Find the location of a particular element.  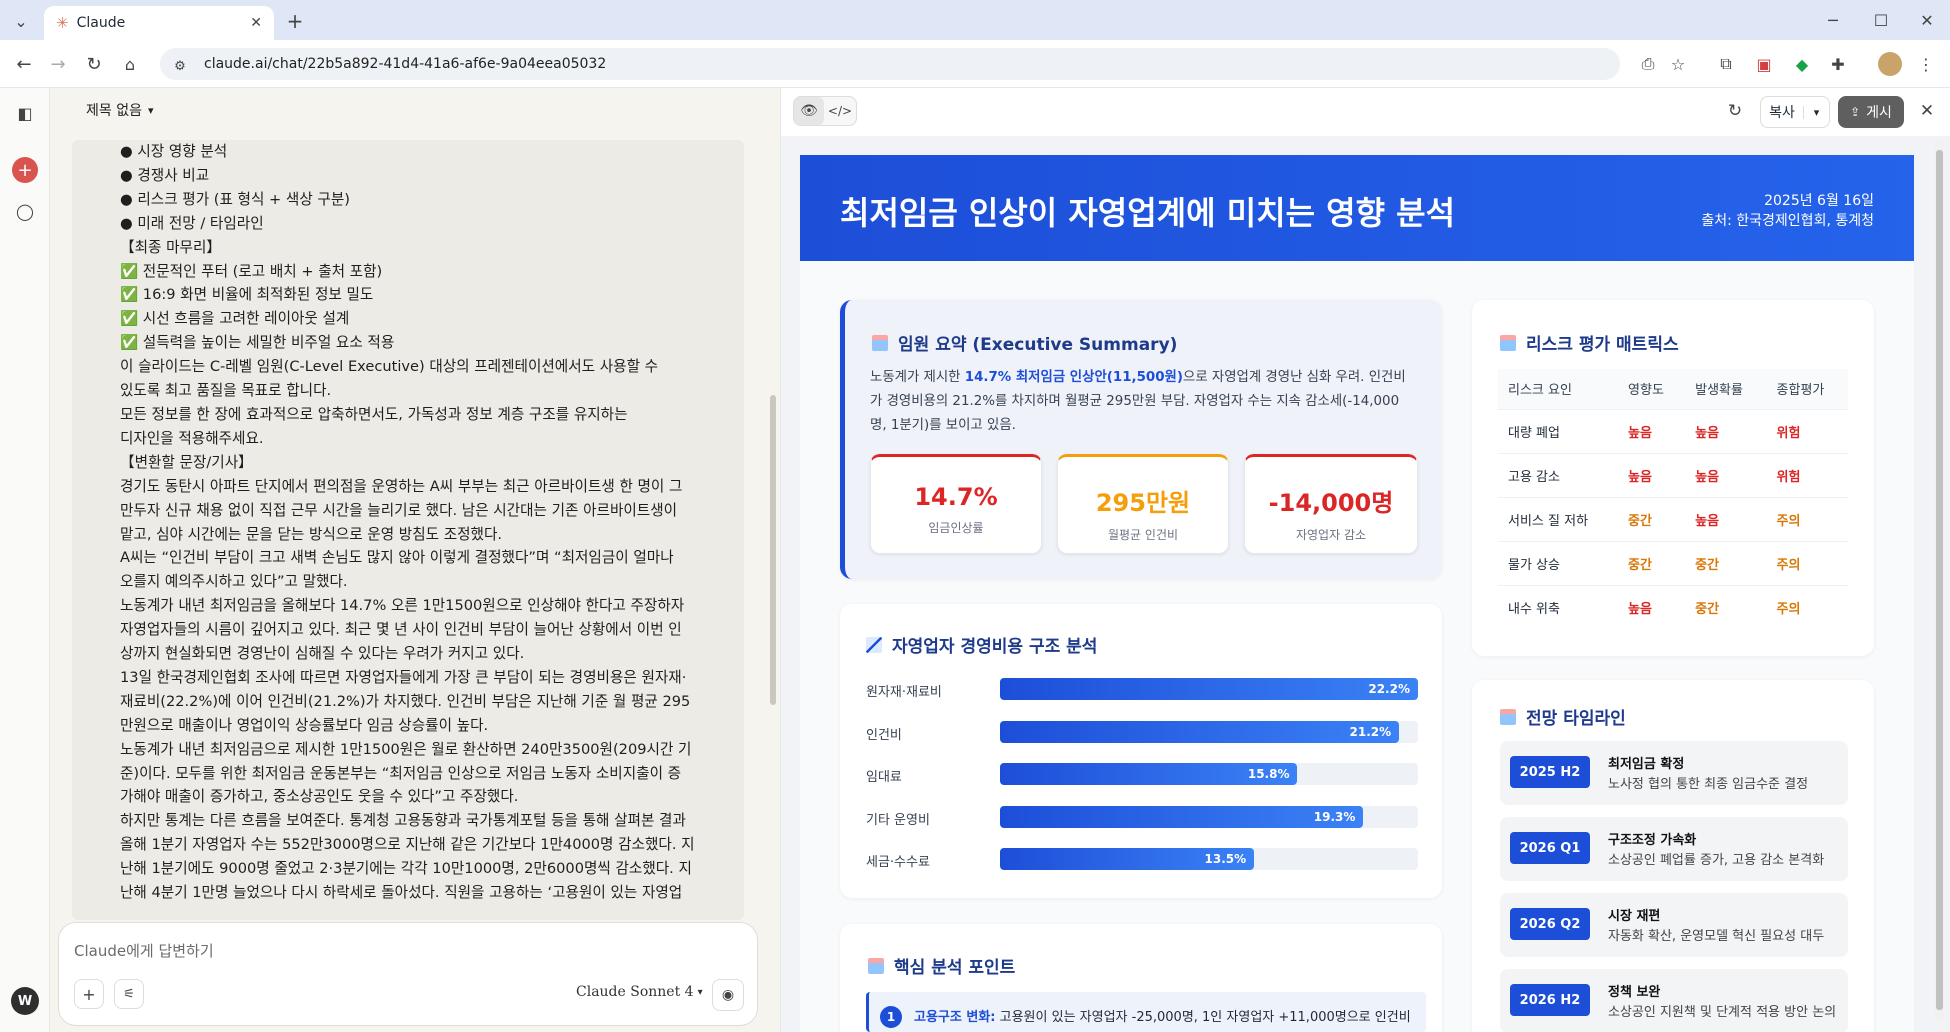

risk-header-impact: 영향도 is located at coordinates (1652, 389).